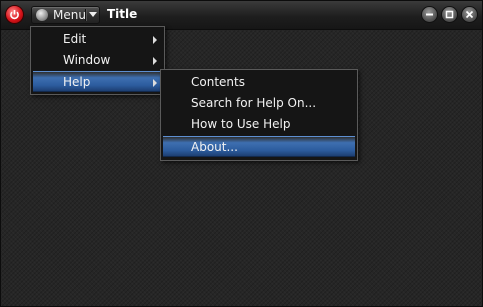 Image resolution: width=483 pixels, height=307 pixels. I want to click on main-menu: Edit Window Help, so click(97, 60).